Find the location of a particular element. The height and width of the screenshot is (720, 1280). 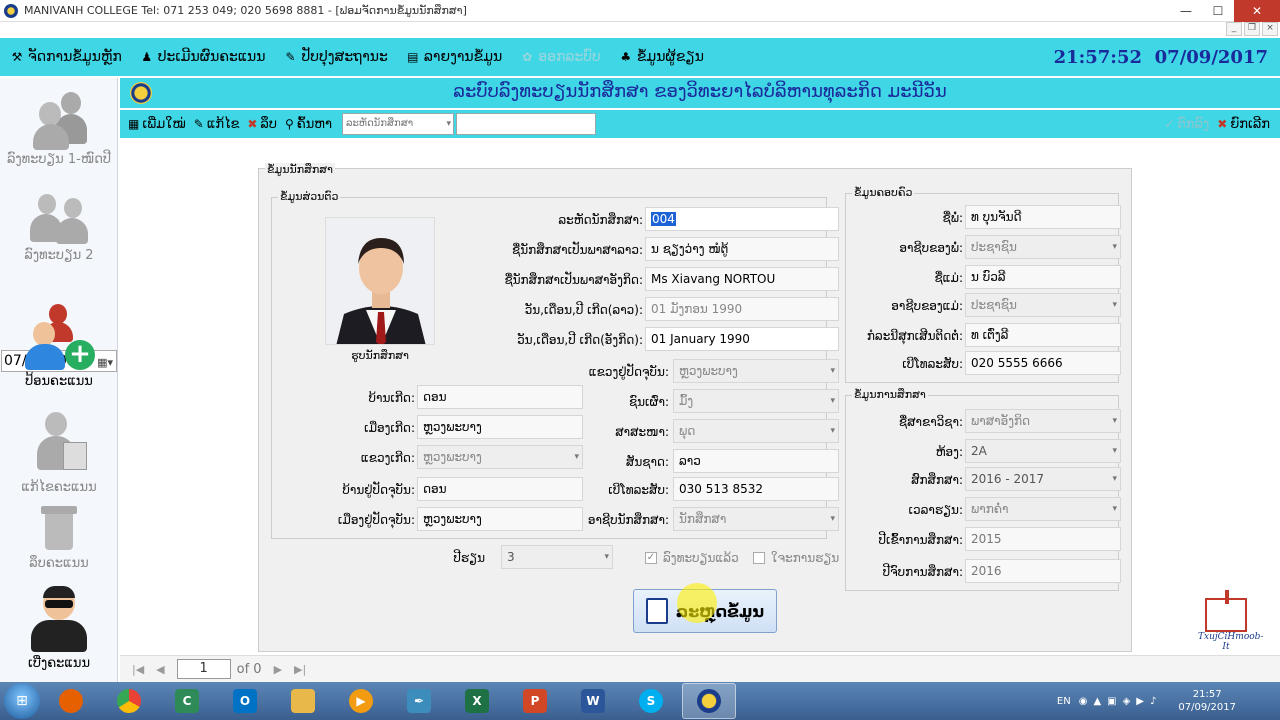

mother-job-value: ປະຊາຊົນ is located at coordinates (994, 305).